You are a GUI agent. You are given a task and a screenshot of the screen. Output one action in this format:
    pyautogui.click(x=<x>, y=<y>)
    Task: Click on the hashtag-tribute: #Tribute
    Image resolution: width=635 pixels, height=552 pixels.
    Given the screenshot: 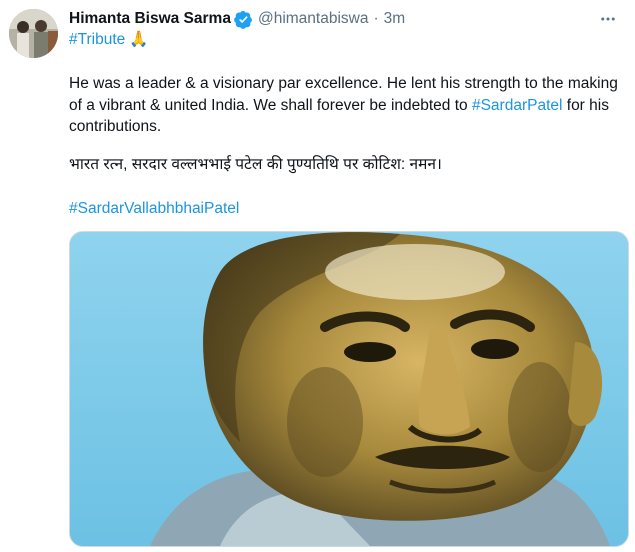 What is the action you would take?
    pyautogui.click(x=97, y=39)
    